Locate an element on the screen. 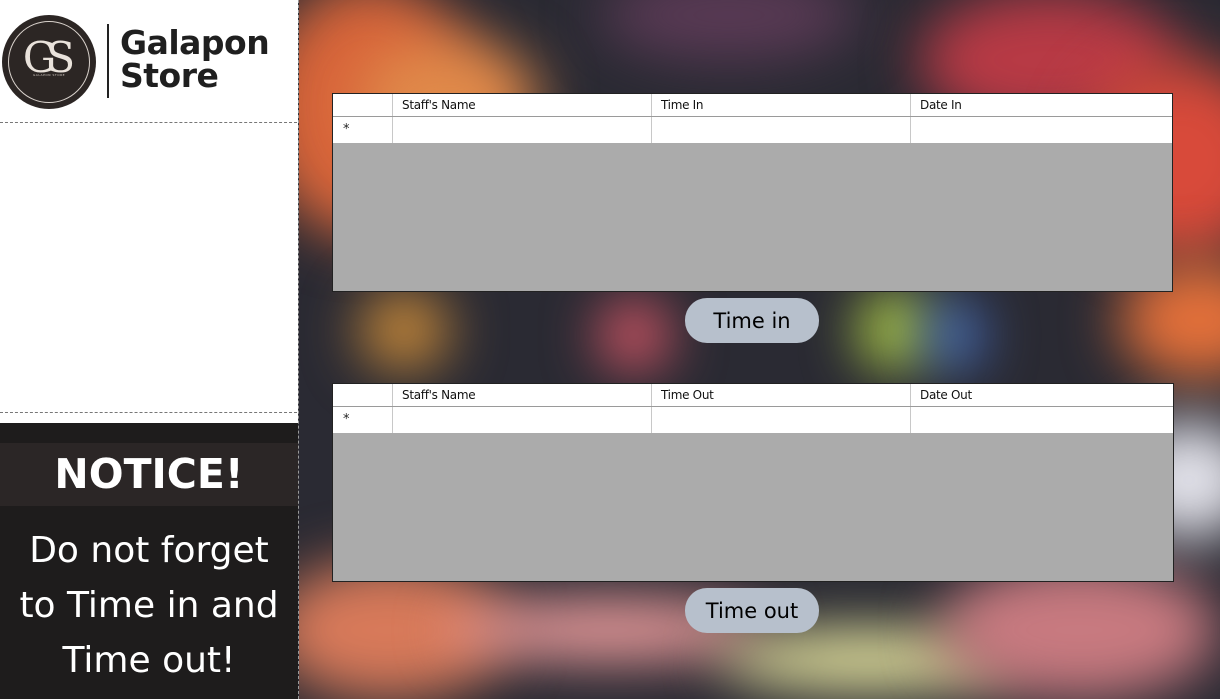  logo-badge: GS GALAPON STORE is located at coordinates (49, 62).